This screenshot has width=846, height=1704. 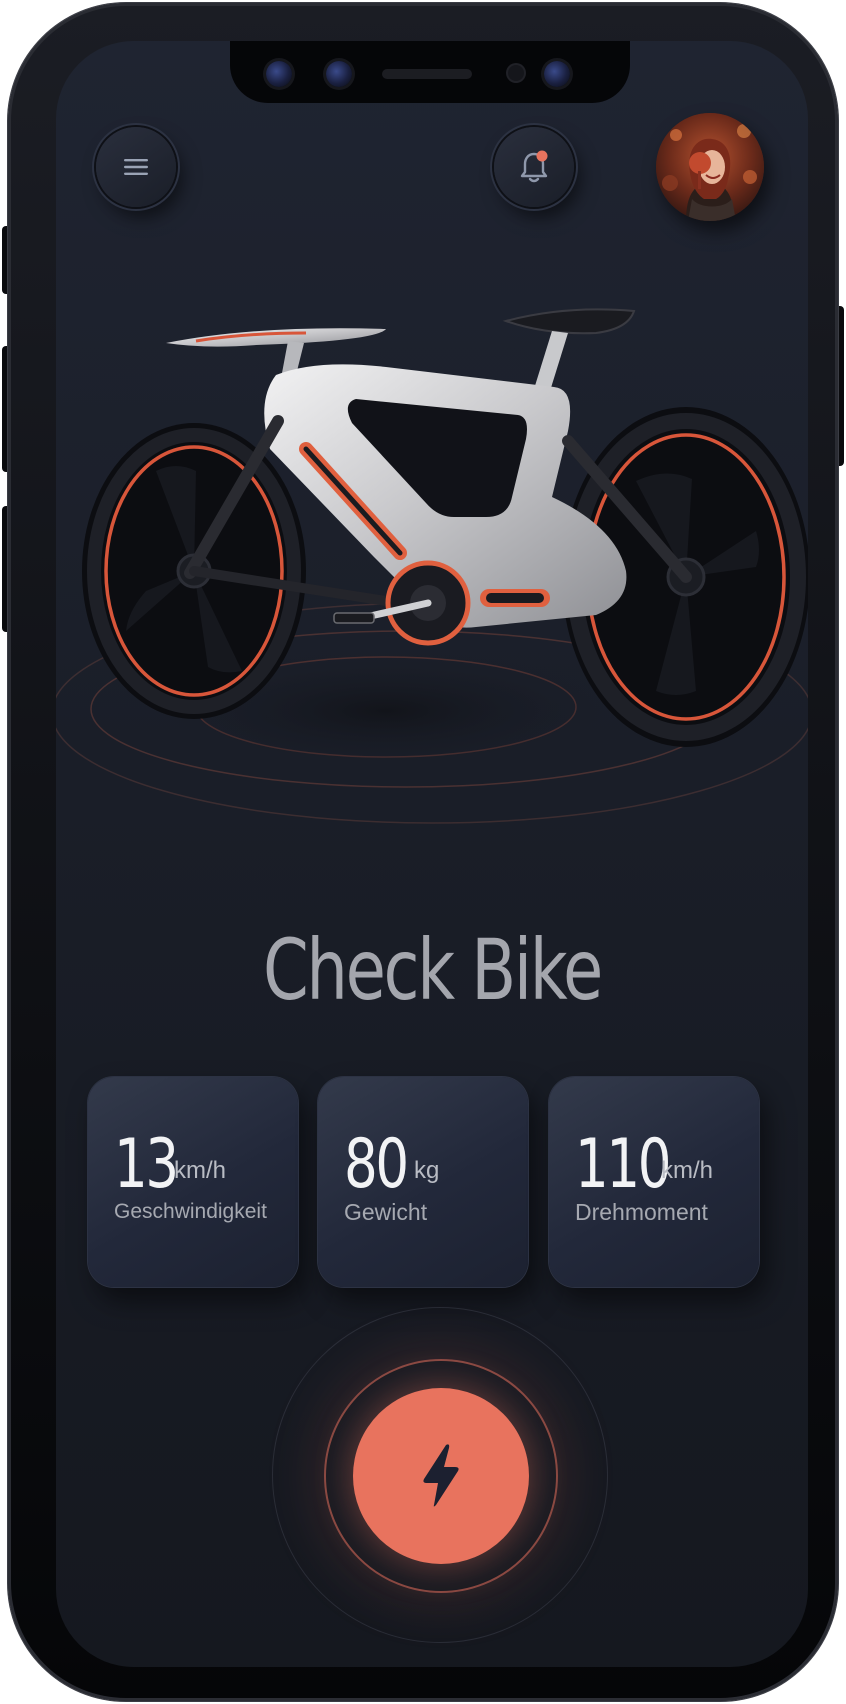 I want to click on stat-card-torque: 110 km/h Drehmoment, so click(x=654, y=1182).